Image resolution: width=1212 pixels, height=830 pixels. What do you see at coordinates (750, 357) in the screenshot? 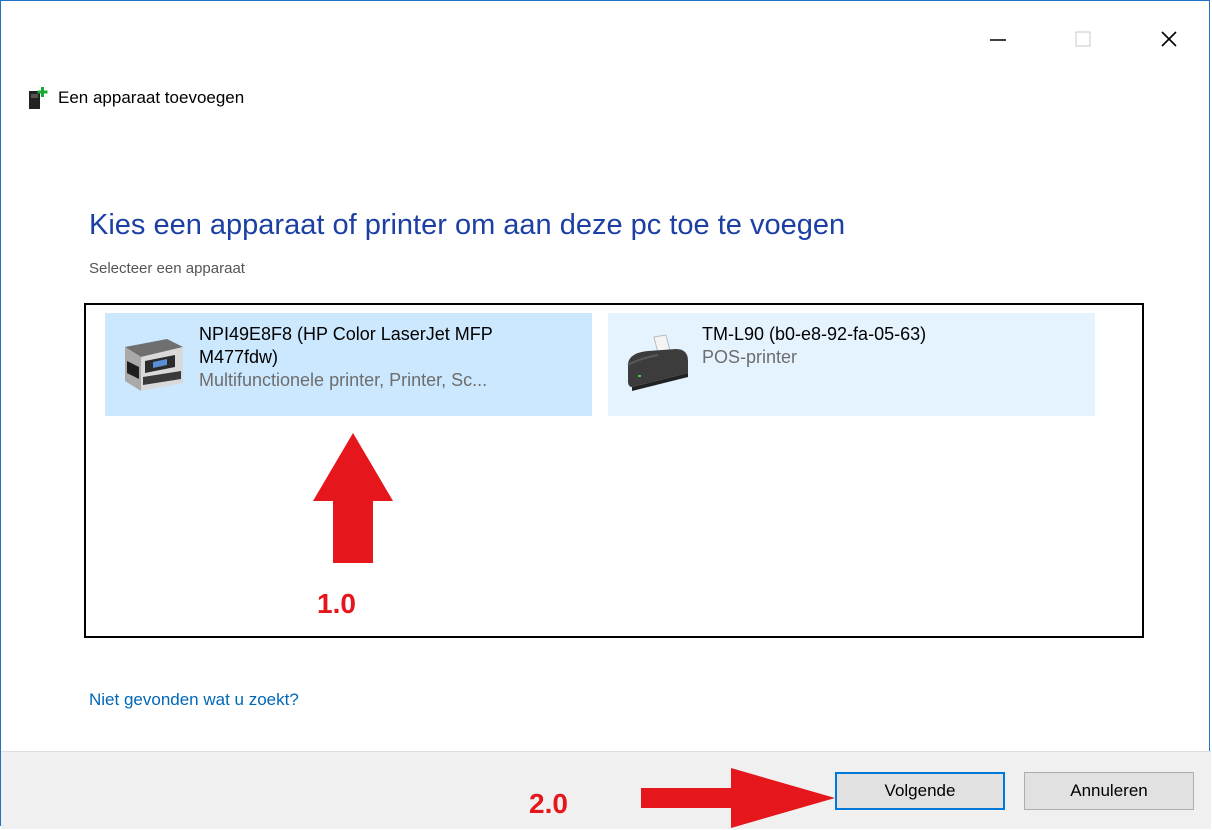
I see `device-type: POS-printer` at bounding box center [750, 357].